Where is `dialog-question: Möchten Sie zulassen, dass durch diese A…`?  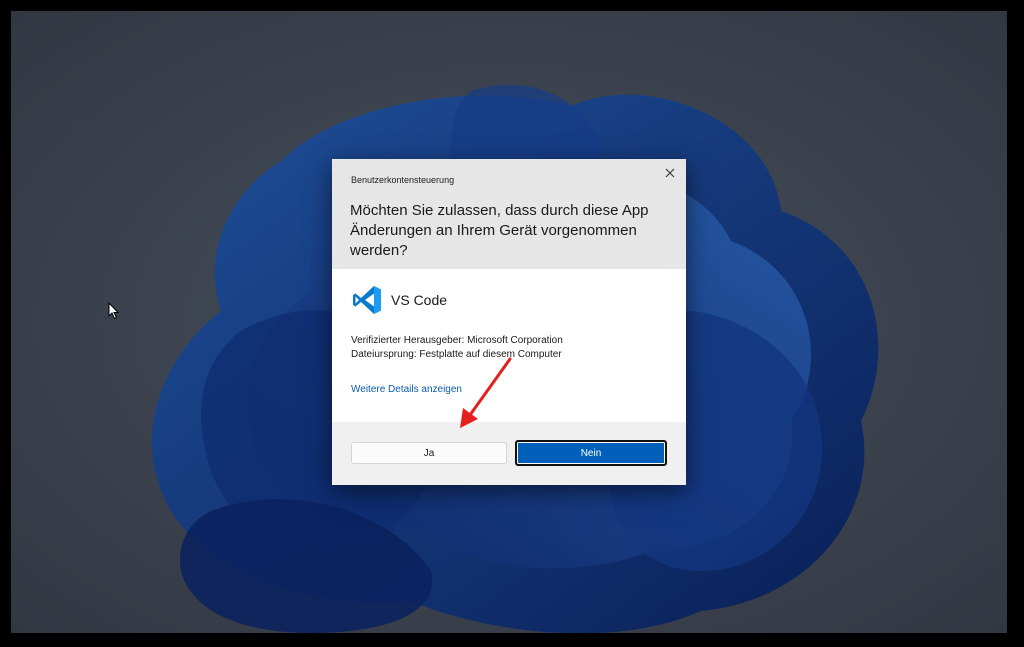
dialog-question: Möchten Sie zulassen, dass durch diese A… is located at coordinates (499, 230).